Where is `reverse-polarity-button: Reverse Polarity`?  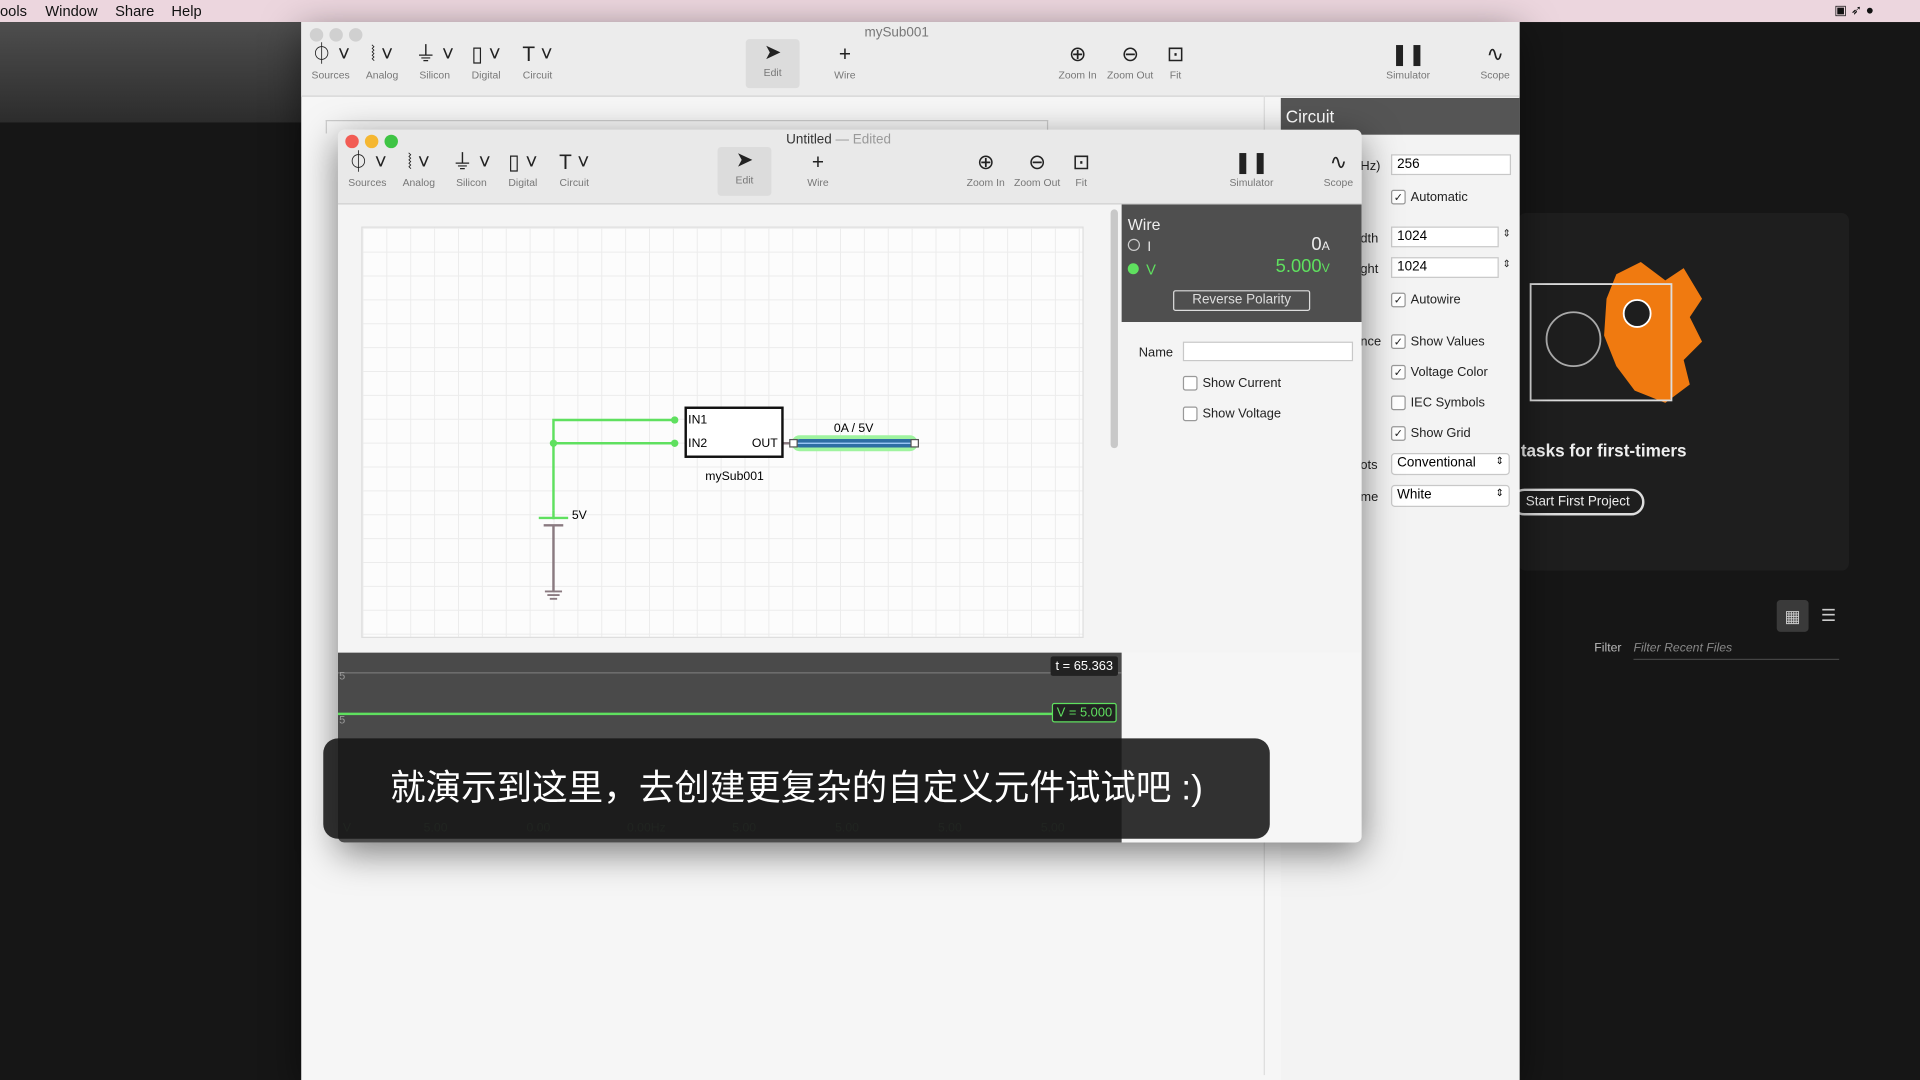 reverse-polarity-button: Reverse Polarity is located at coordinates (1242, 301).